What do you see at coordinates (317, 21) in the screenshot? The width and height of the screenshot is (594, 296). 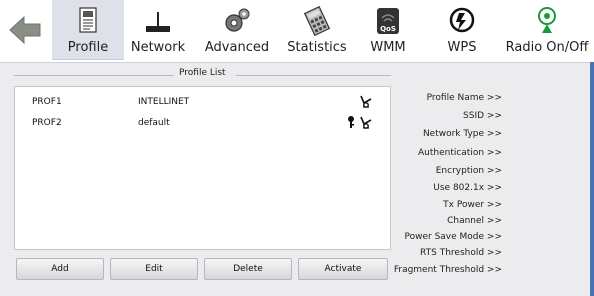 I see `calculator-icon` at bounding box center [317, 21].